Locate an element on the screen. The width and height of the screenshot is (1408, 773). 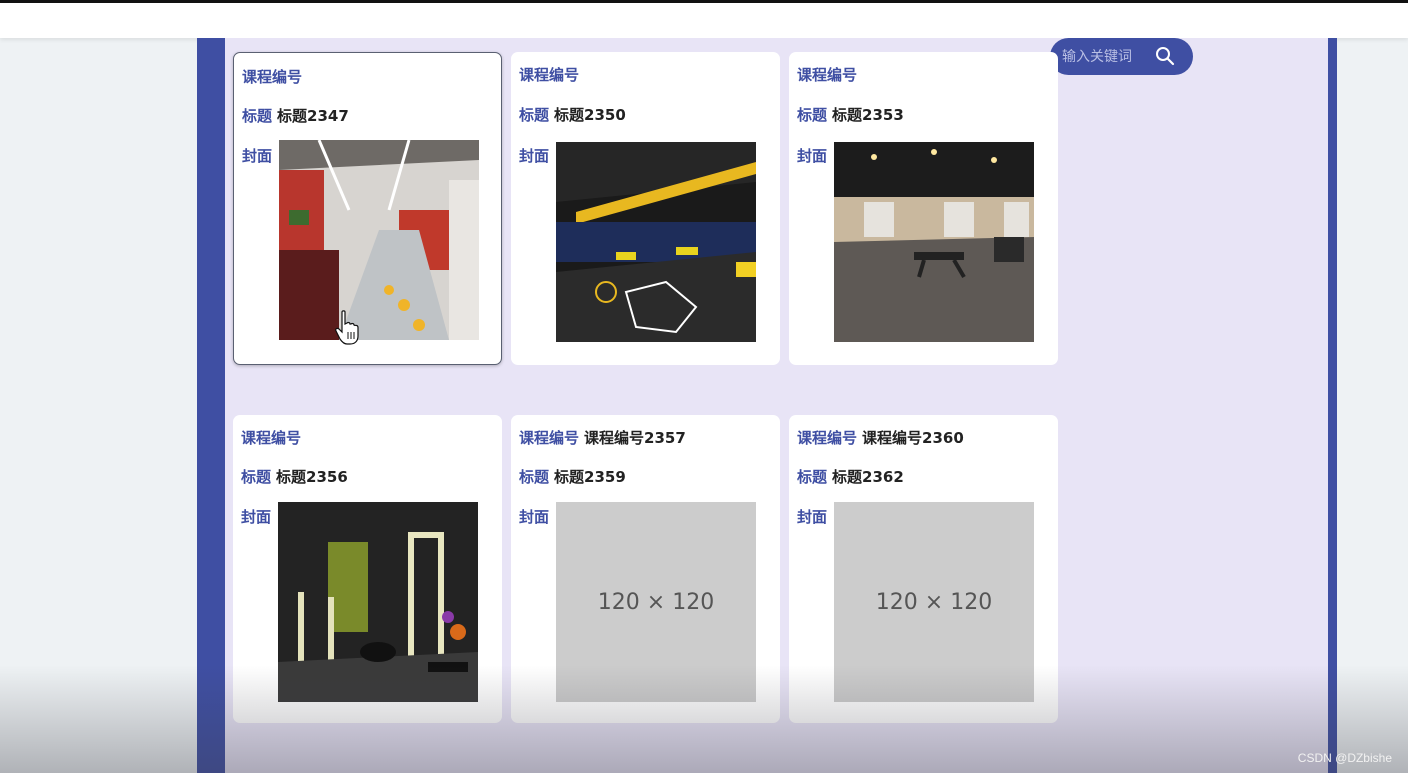
watermark-text: CSDN @DZbishe is located at coordinates (1344, 758).